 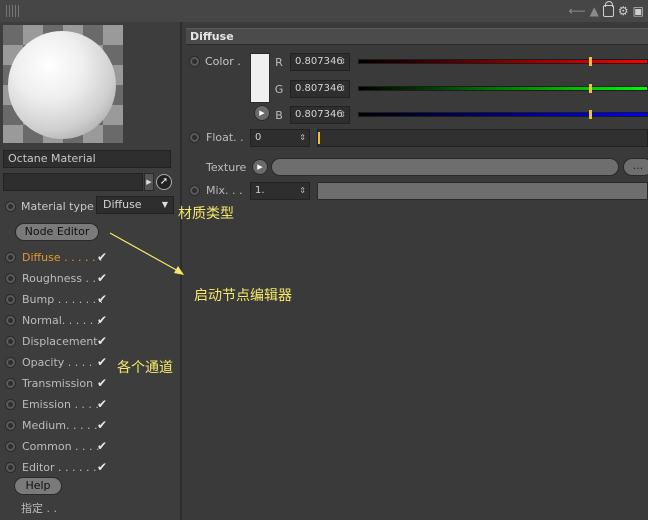 I want to click on material-name-field: Octane Material, so click(x=87, y=159).